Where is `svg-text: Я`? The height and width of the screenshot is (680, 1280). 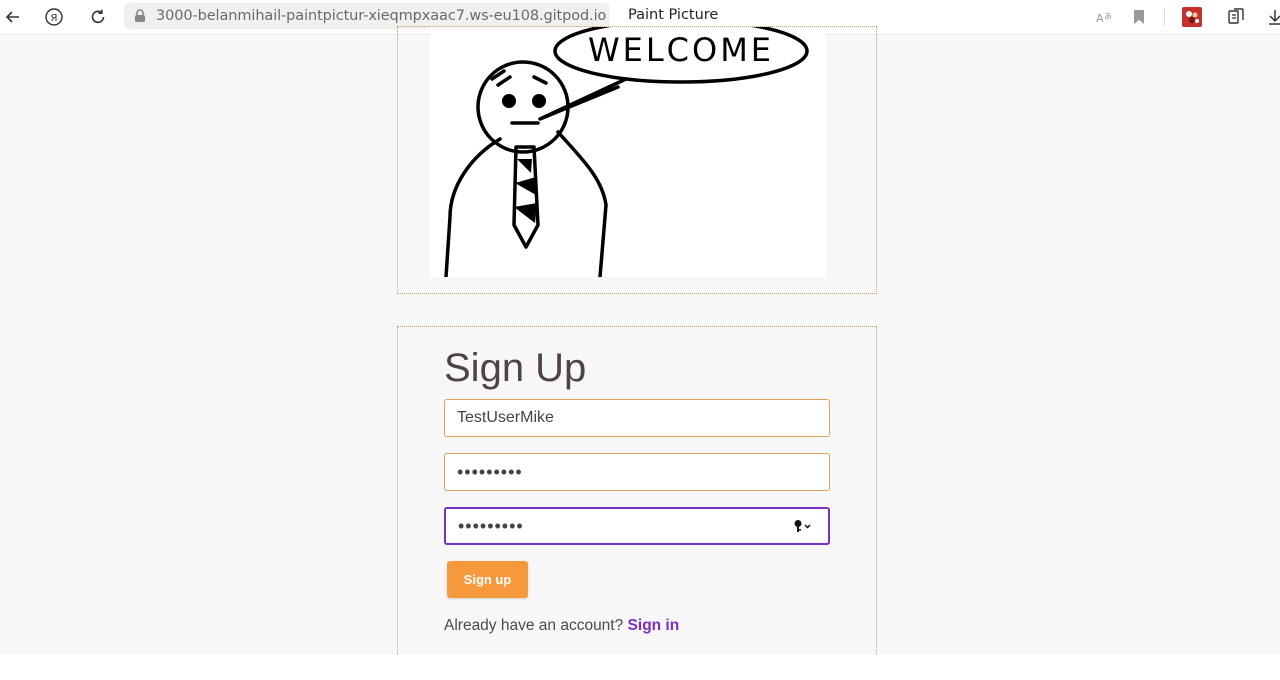
svg-text: Я is located at coordinates (54, 18).